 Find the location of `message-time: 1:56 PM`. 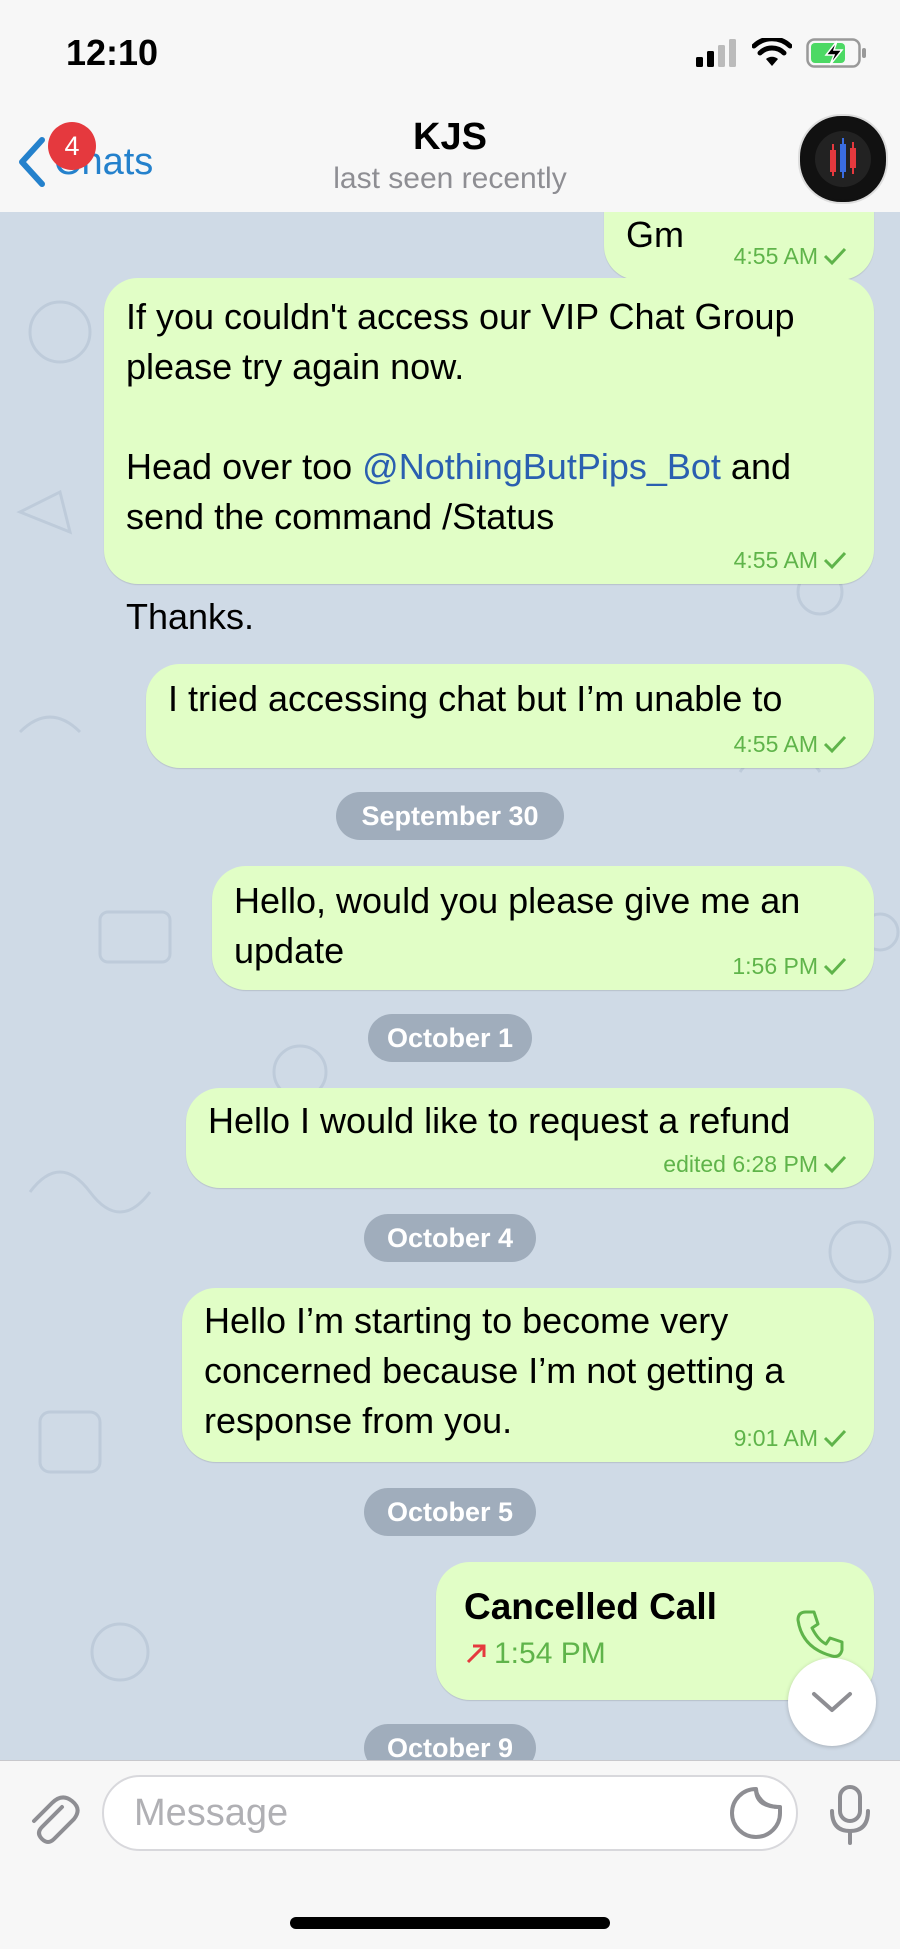

message-time: 1:56 PM is located at coordinates (775, 966).